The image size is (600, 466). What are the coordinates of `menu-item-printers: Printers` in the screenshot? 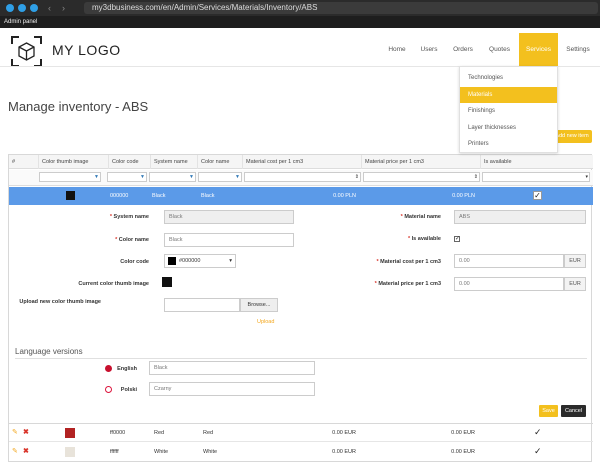 It's located at (508, 144).